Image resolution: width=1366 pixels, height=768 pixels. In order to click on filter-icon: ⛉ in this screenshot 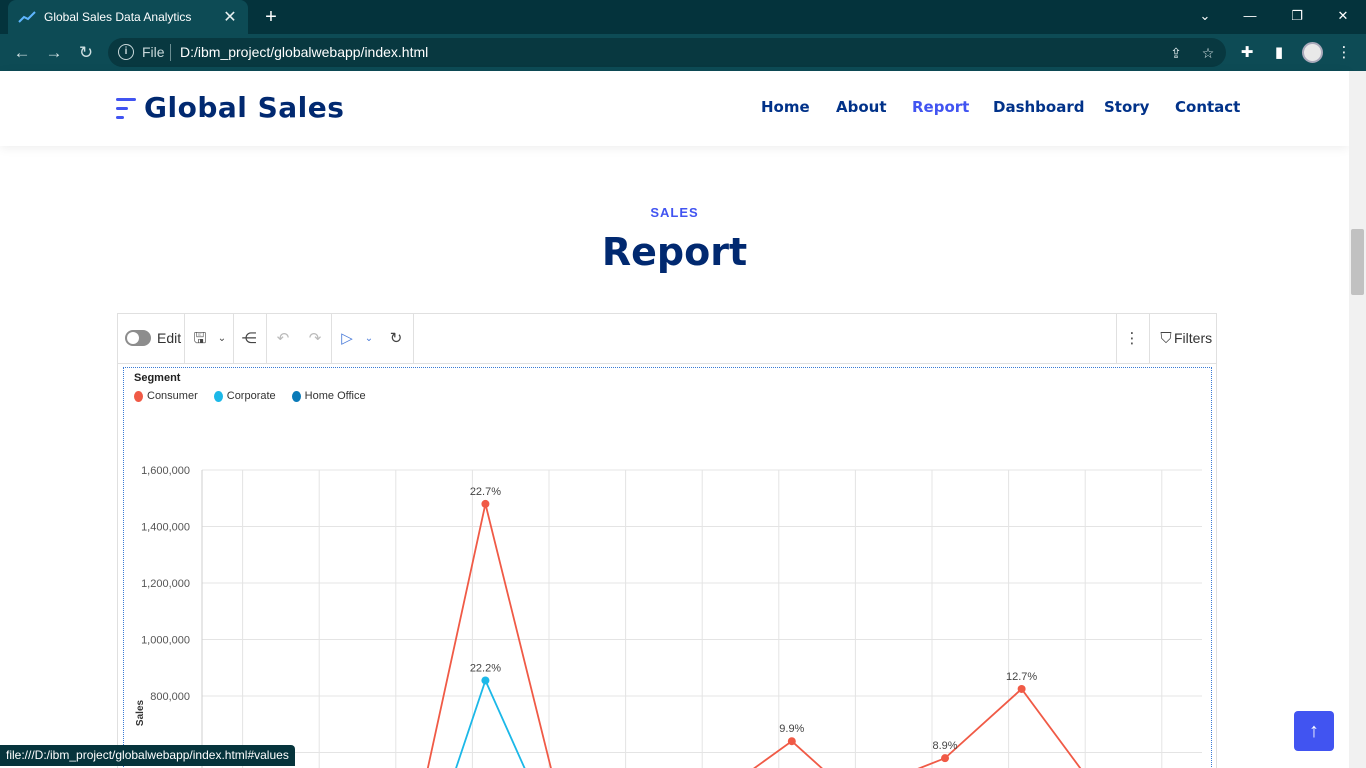, I will do `click(1166, 339)`.